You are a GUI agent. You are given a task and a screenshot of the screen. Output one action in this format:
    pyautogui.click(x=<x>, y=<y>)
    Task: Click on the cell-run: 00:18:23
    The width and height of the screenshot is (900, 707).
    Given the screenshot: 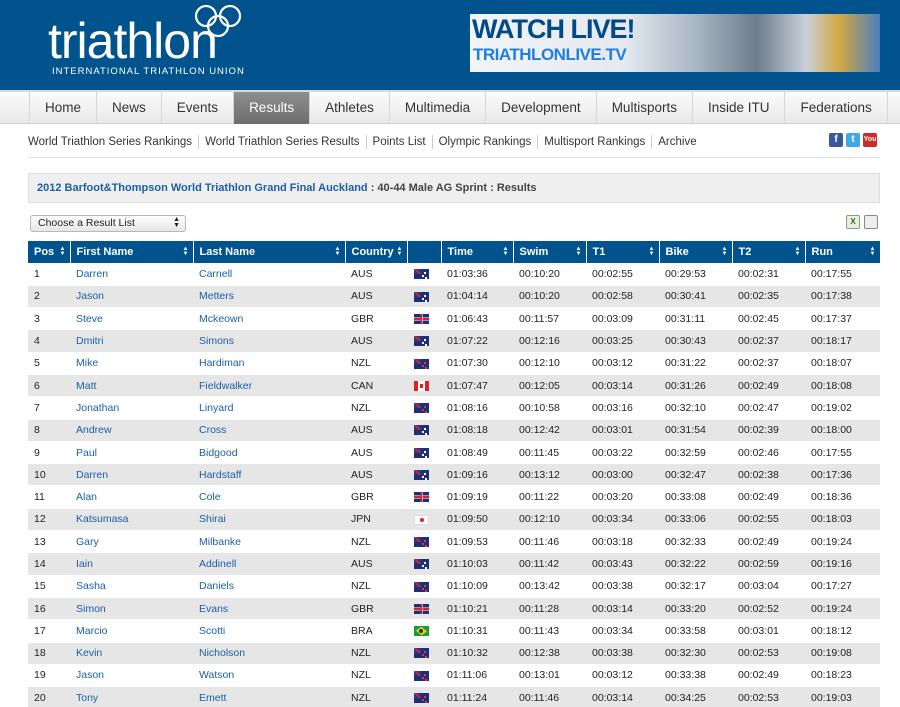 What is the action you would take?
    pyautogui.click(x=842, y=676)
    